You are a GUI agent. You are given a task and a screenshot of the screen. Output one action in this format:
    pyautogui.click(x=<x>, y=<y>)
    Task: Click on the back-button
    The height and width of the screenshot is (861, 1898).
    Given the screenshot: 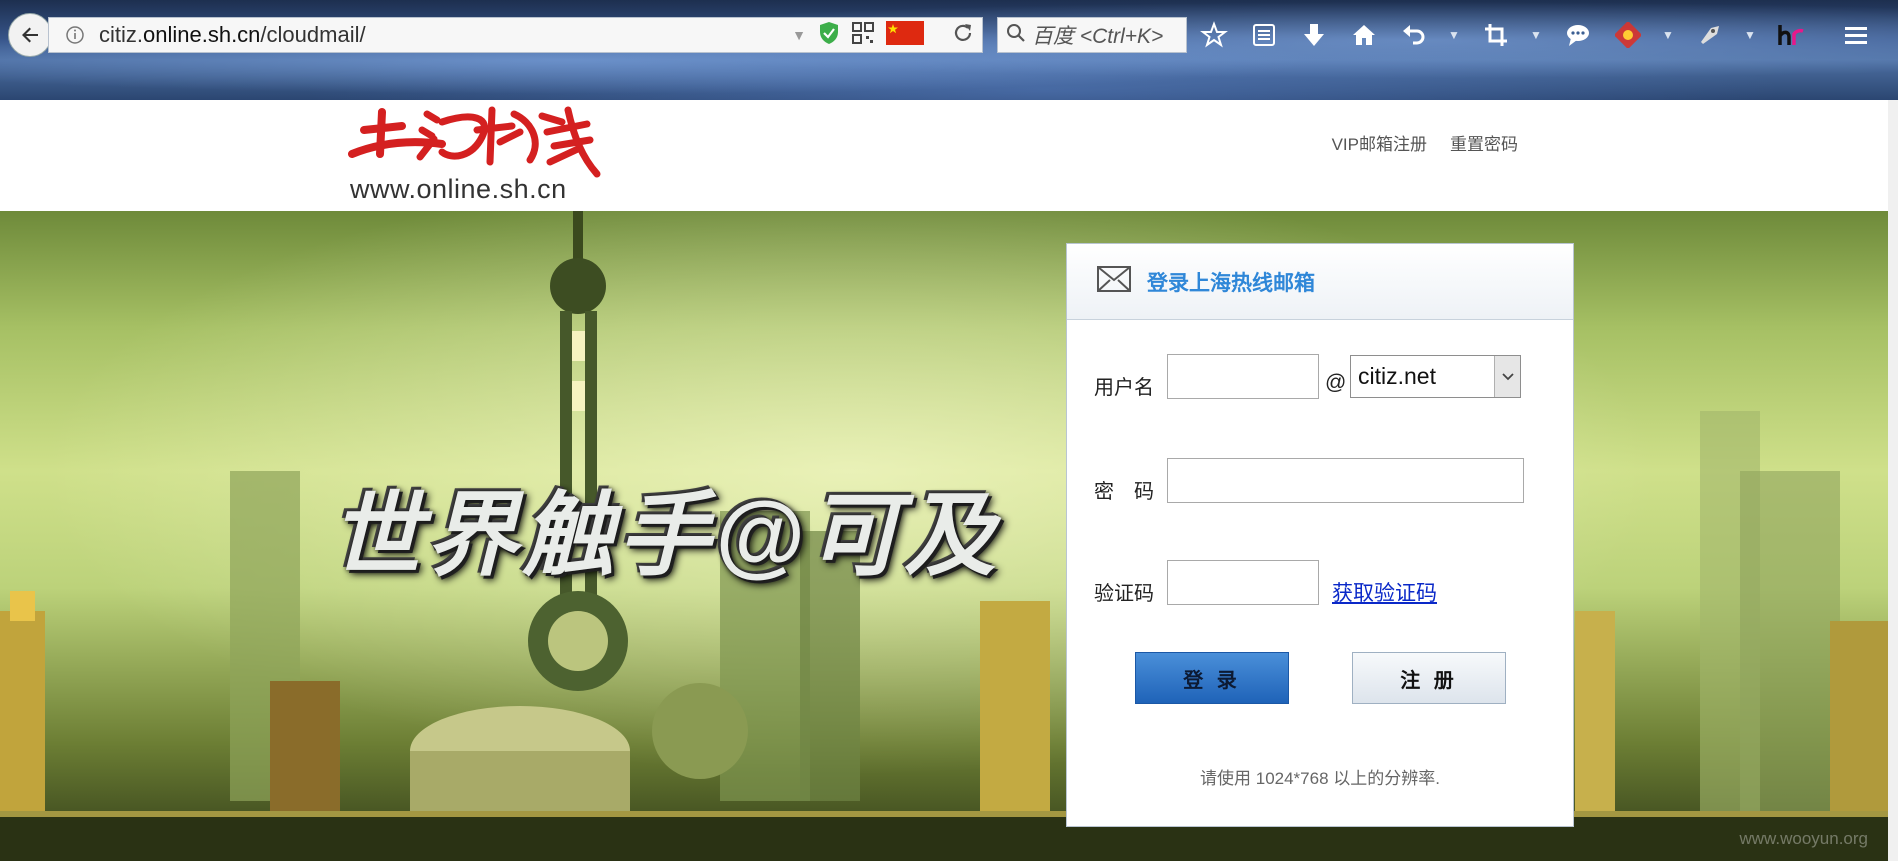 What is the action you would take?
    pyautogui.click(x=30, y=35)
    